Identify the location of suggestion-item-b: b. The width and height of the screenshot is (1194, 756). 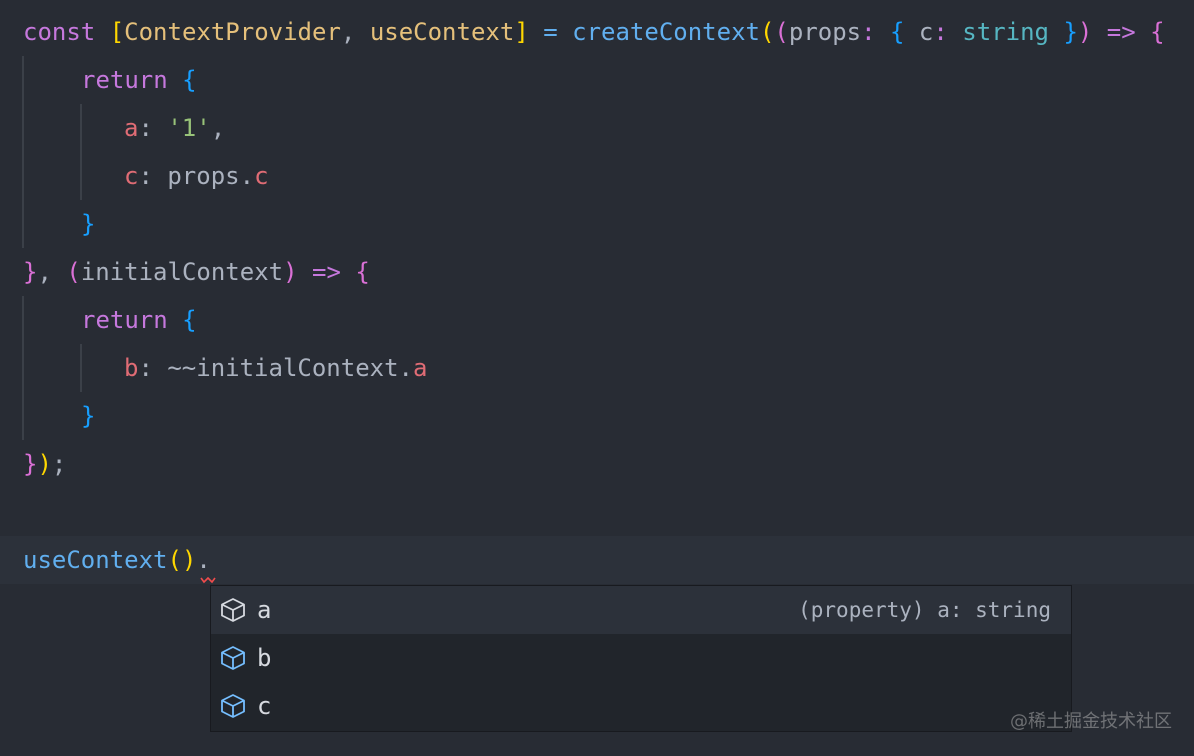
(641, 658).